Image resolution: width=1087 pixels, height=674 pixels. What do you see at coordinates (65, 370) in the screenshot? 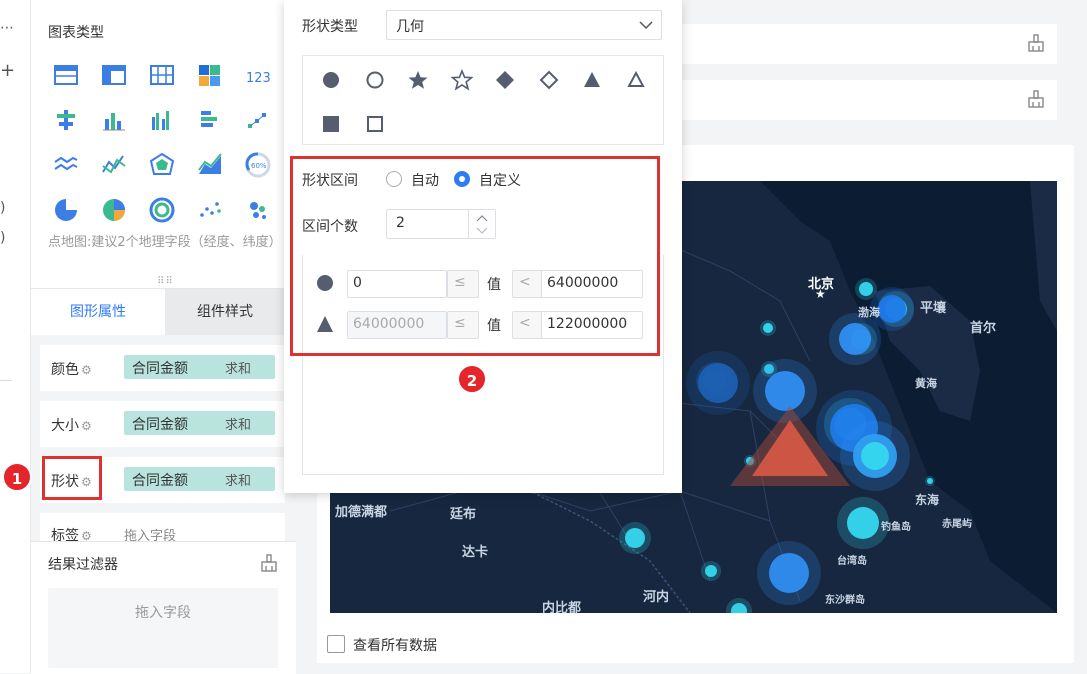
I see `attr-color-text: 颜色` at bounding box center [65, 370].